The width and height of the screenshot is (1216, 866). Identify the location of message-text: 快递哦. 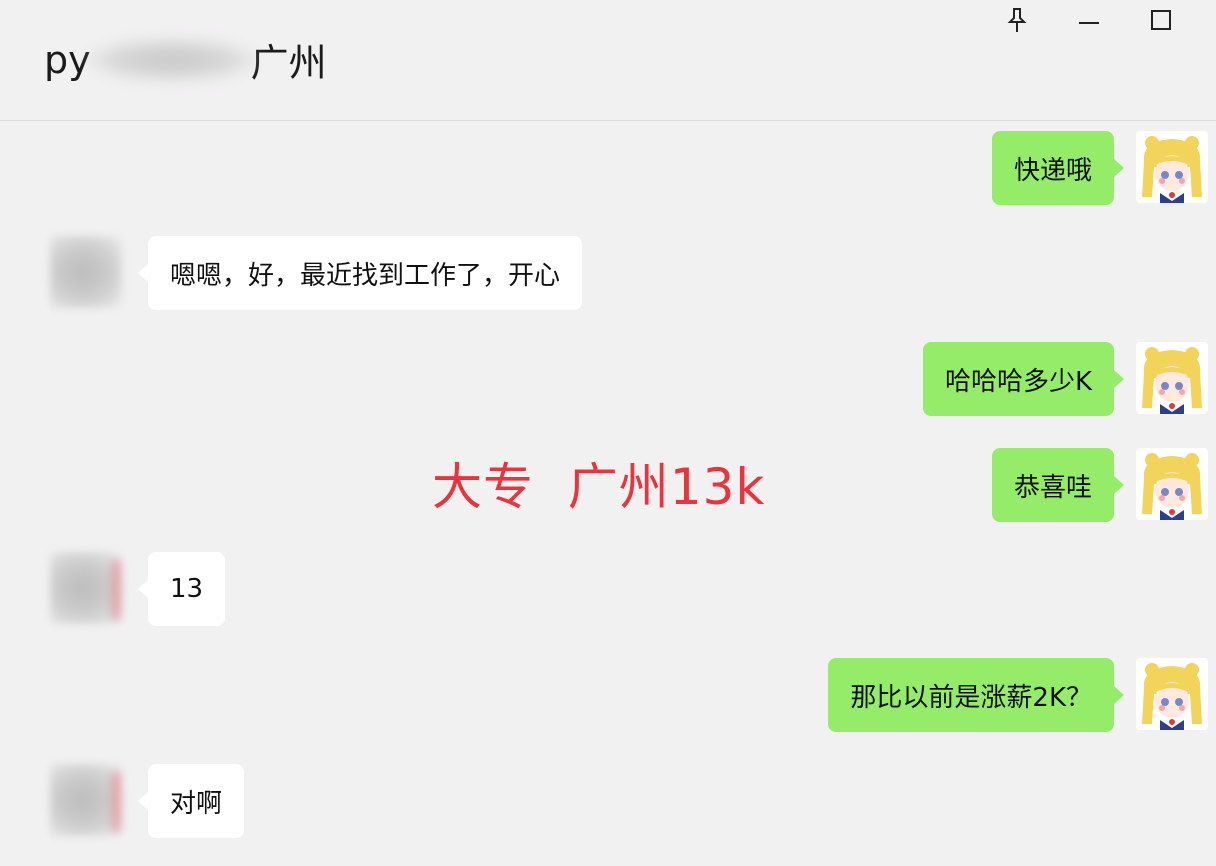
(1052, 170).